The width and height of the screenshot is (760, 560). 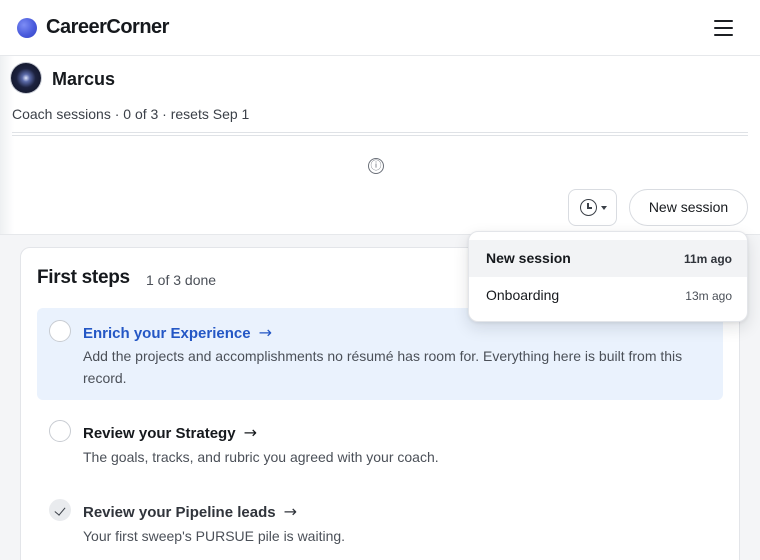 I want to click on session-item-label: Onboarding, so click(x=523, y=295).